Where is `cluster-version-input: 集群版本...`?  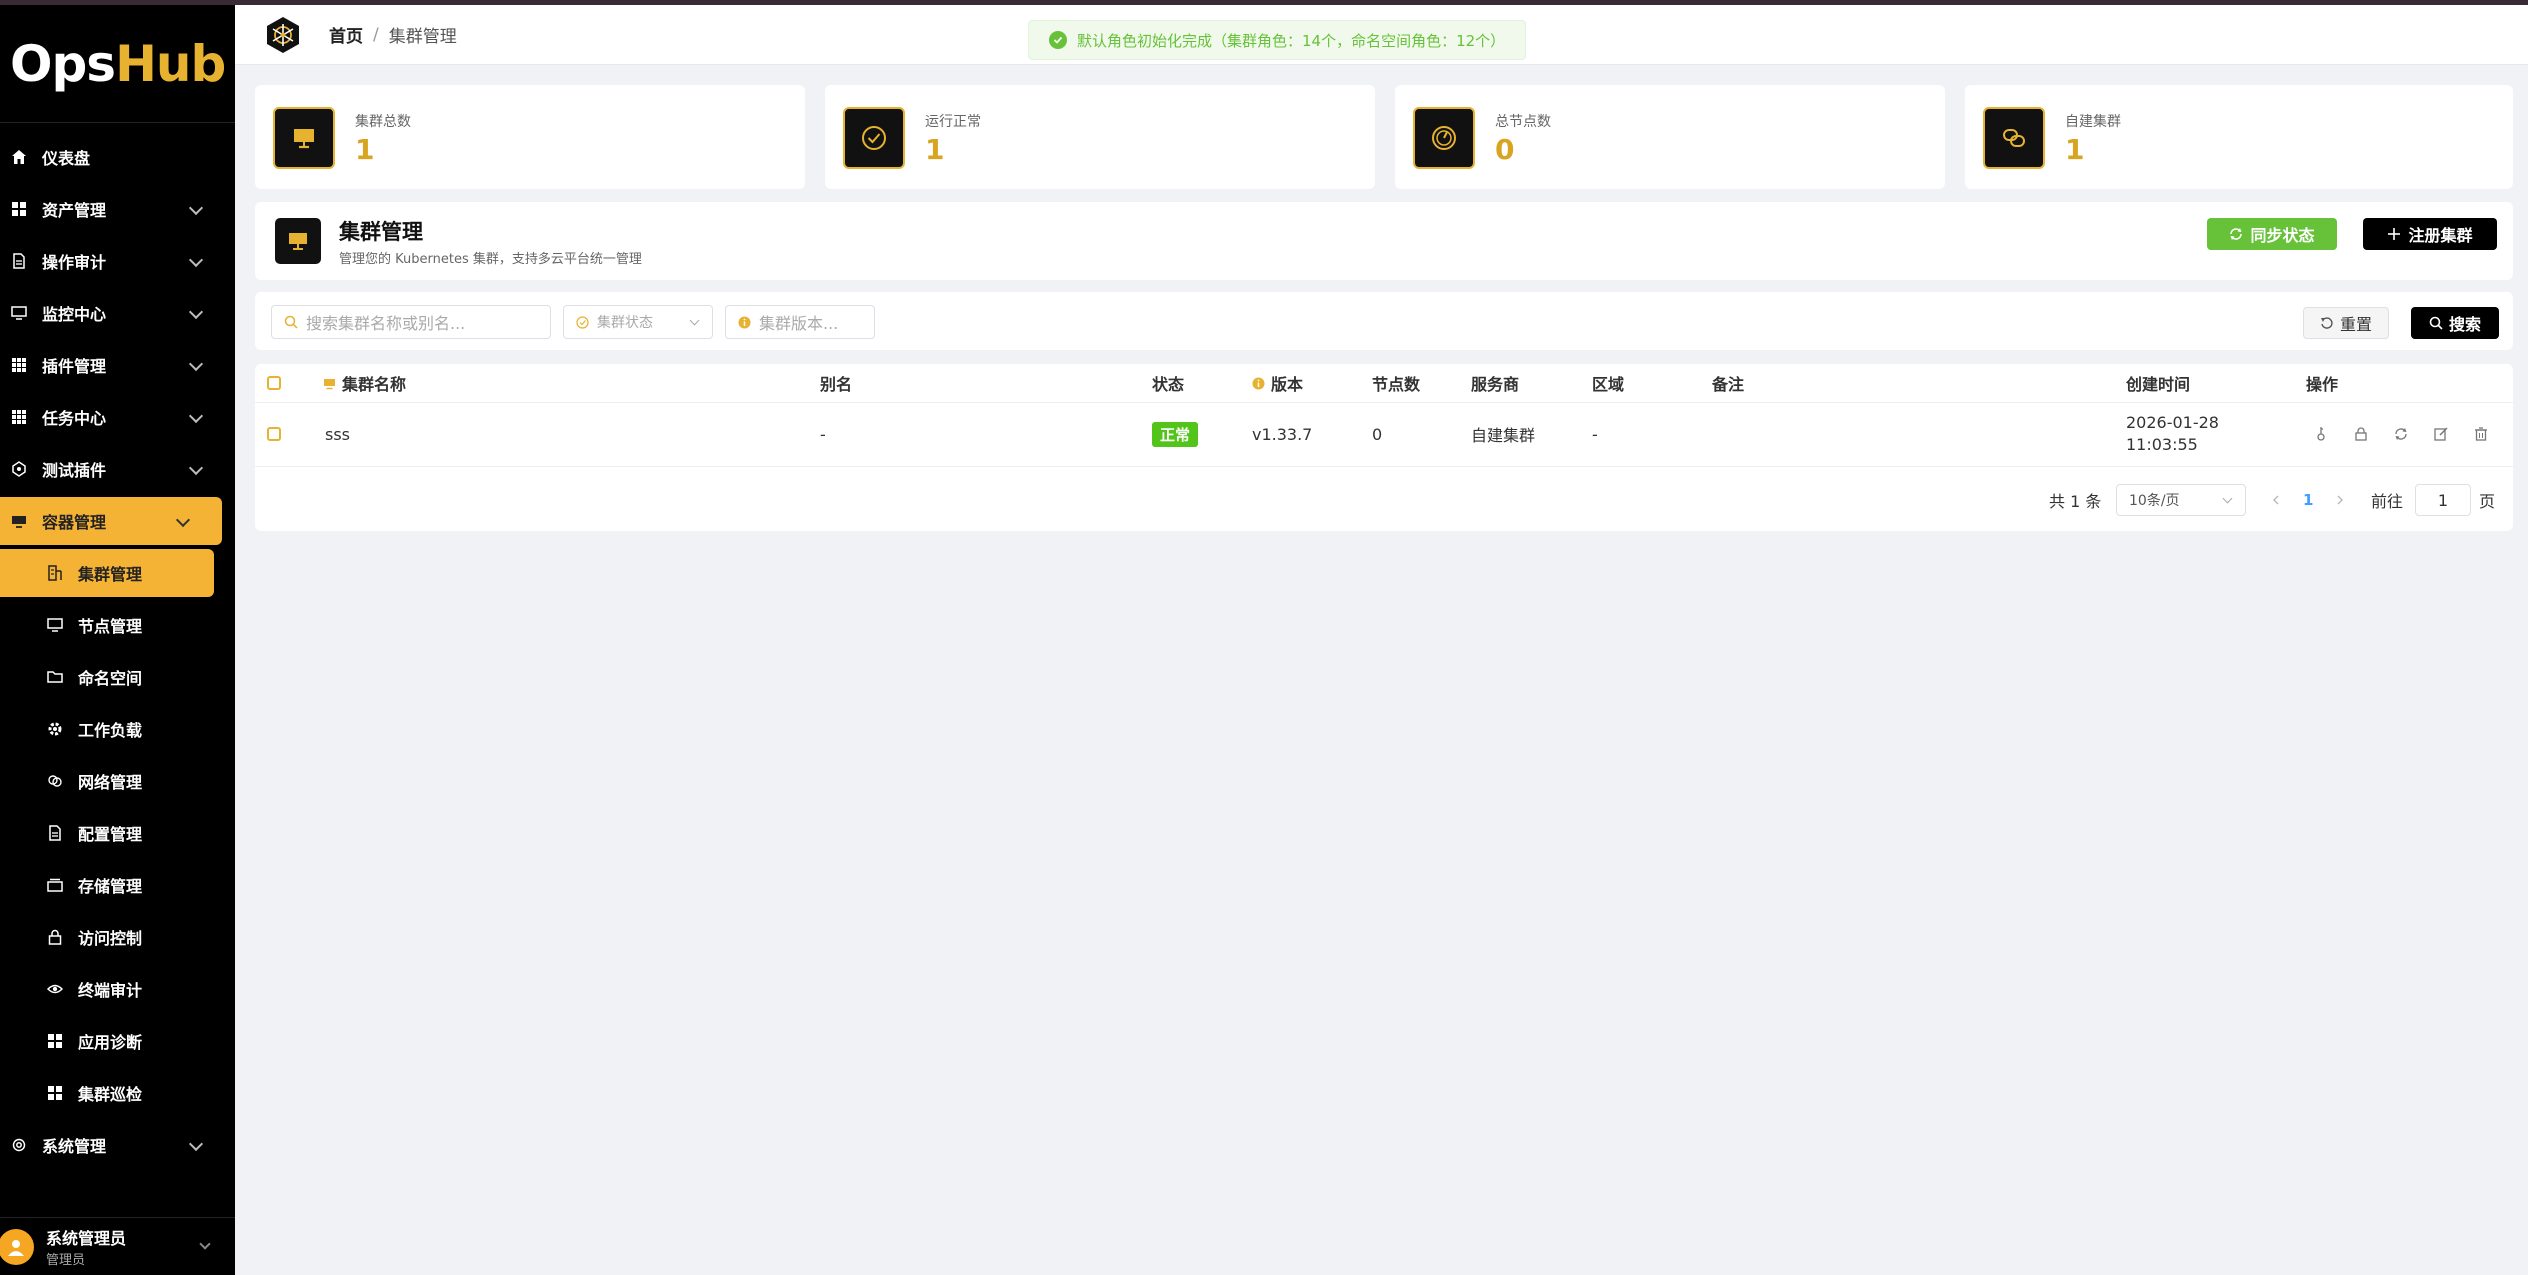 cluster-version-input: 集群版本... is located at coordinates (800, 322).